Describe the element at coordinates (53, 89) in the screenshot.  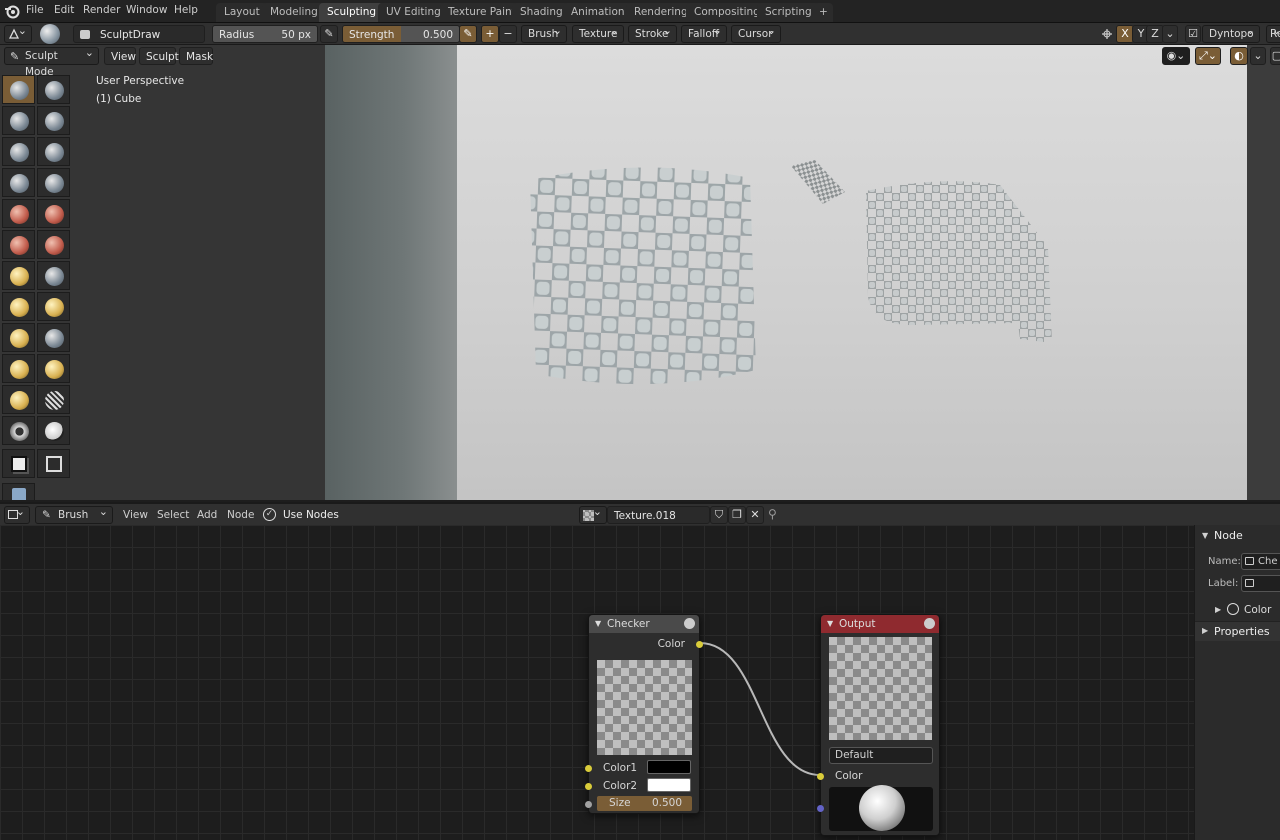
I see `tool-clay` at that location.